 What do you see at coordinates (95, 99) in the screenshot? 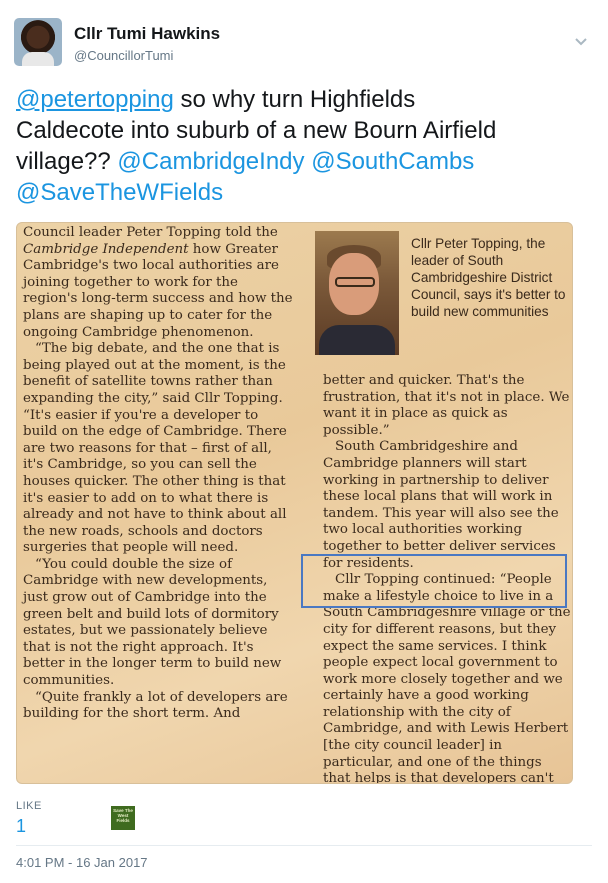
I see `mention-link: @petertopping` at bounding box center [95, 99].